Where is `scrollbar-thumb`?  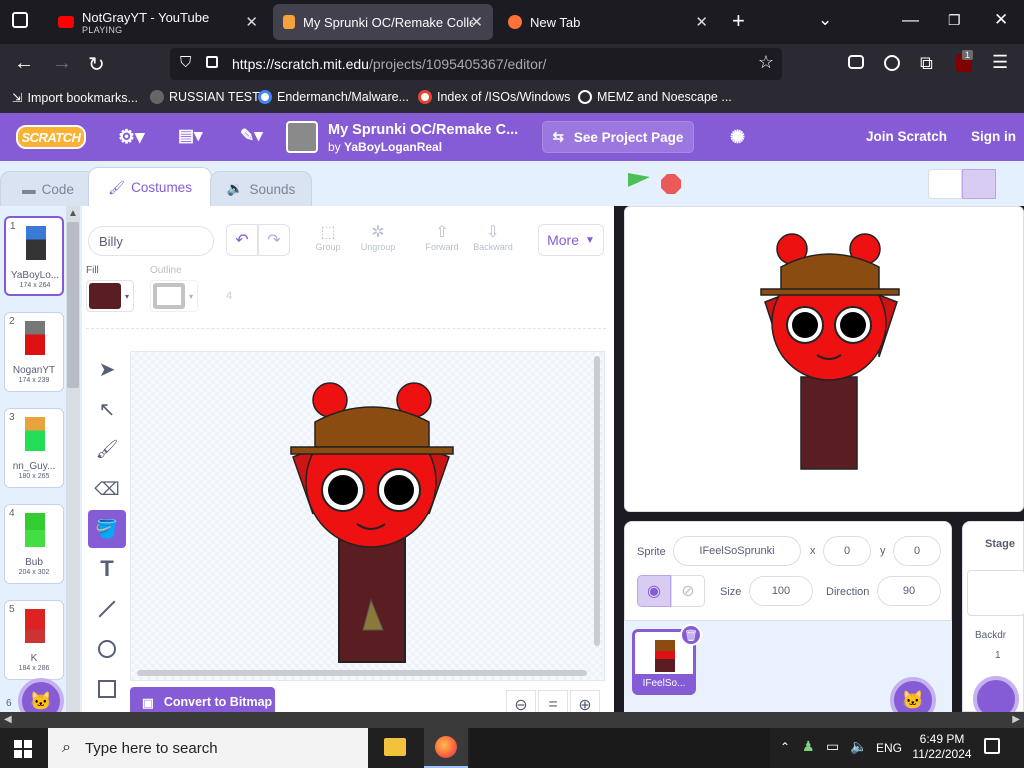
scrollbar-thumb is located at coordinates (73, 305).